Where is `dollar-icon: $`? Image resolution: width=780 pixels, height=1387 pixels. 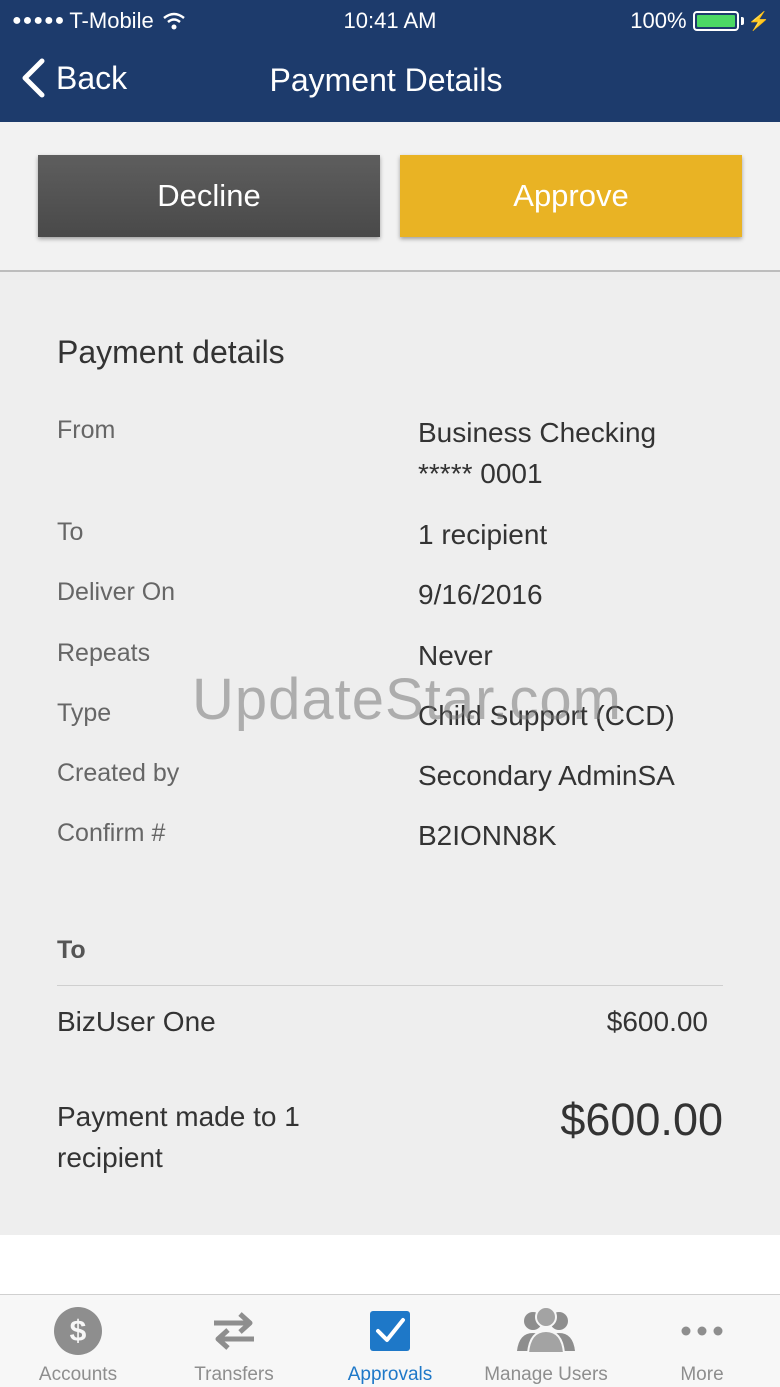 dollar-icon: $ is located at coordinates (78, 1331).